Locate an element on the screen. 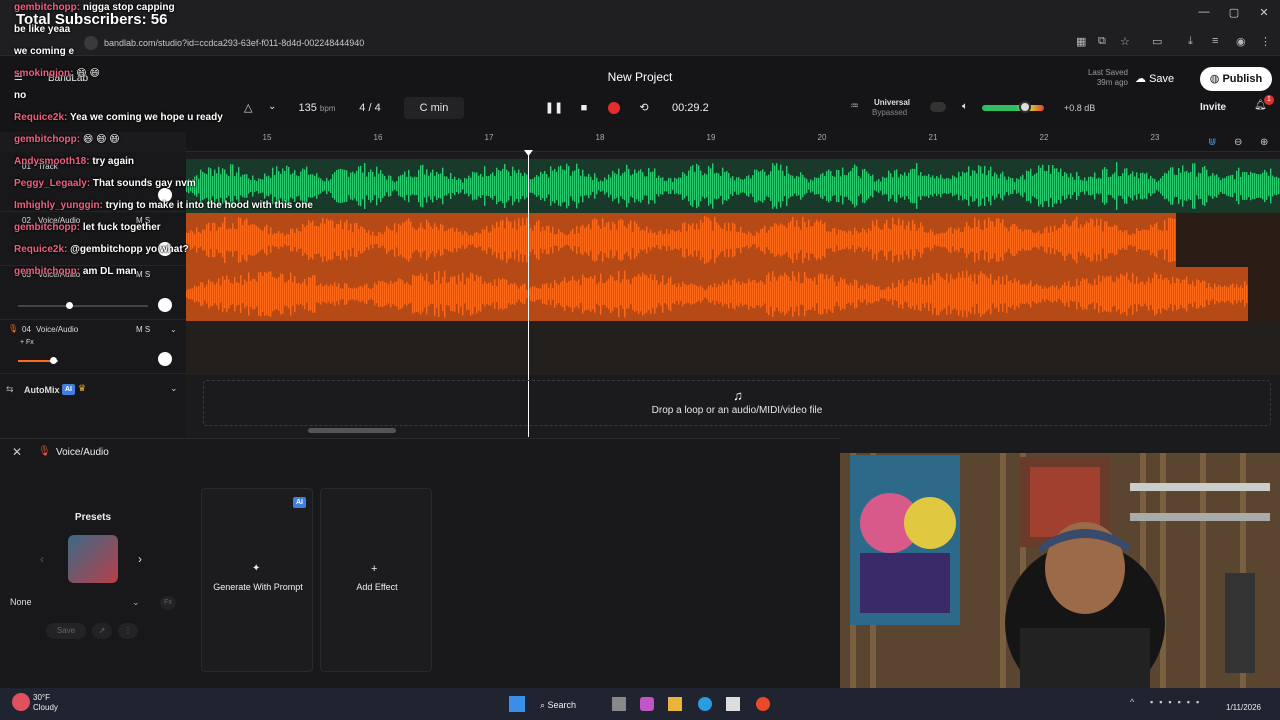 The image size is (1280, 720). preset-thumbnail is located at coordinates (93, 559).